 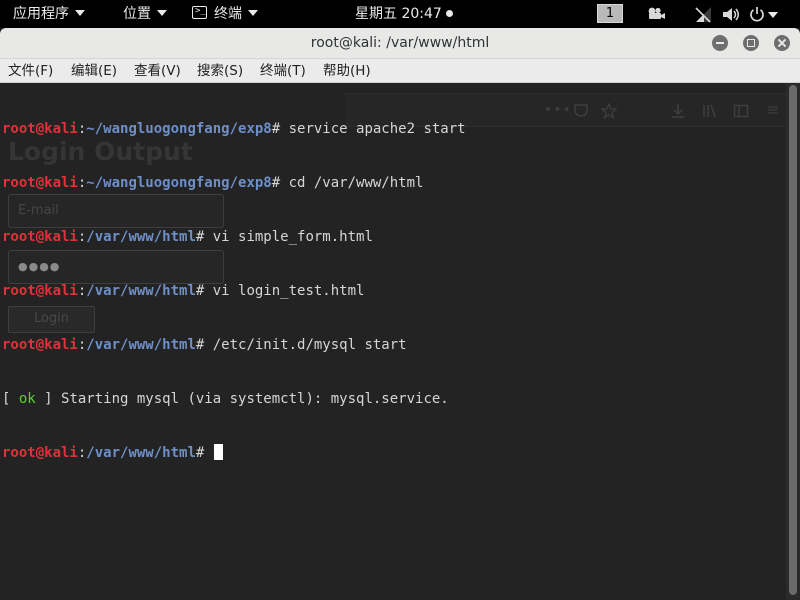 What do you see at coordinates (220, 71) in the screenshot?
I see `menu-search: 搜索(S)` at bounding box center [220, 71].